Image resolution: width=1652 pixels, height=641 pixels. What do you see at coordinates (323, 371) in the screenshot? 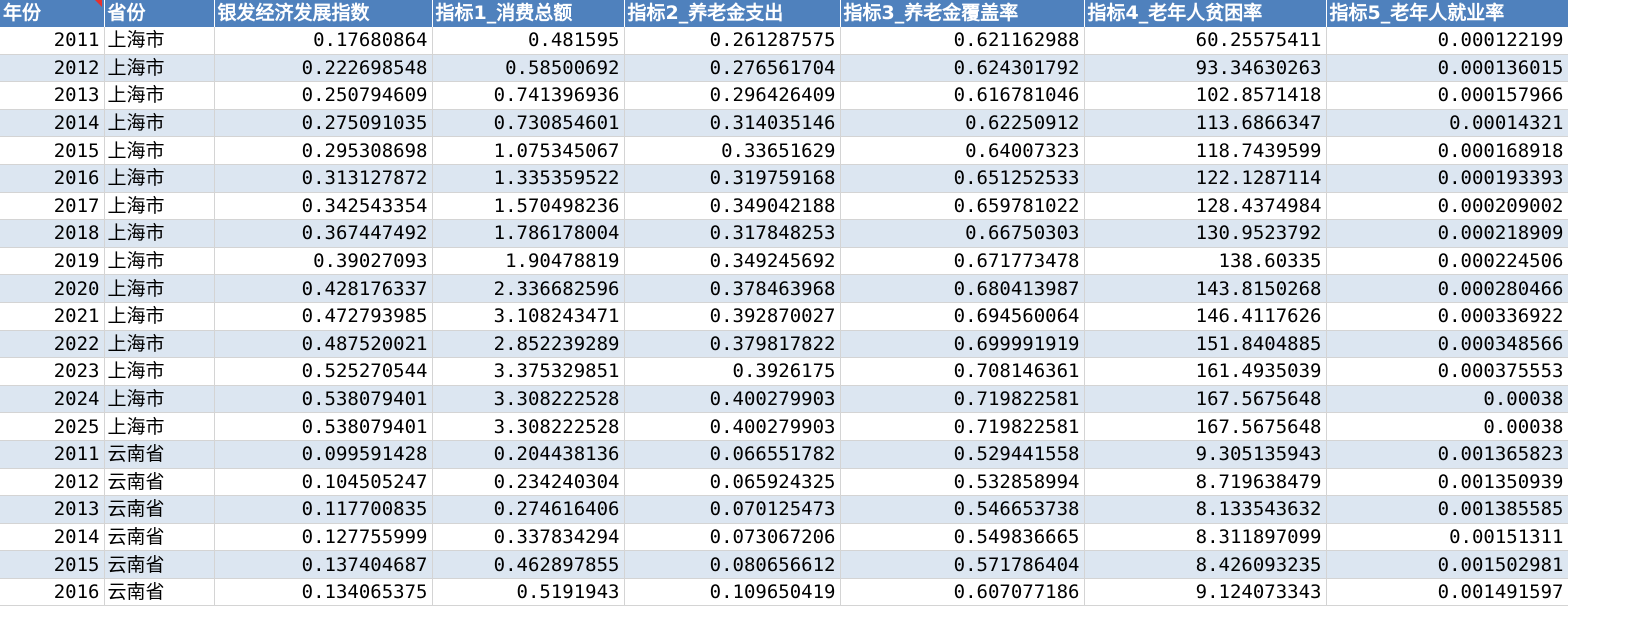
I see `cell-silver-economy-index: 0.525270544` at bounding box center [323, 371].